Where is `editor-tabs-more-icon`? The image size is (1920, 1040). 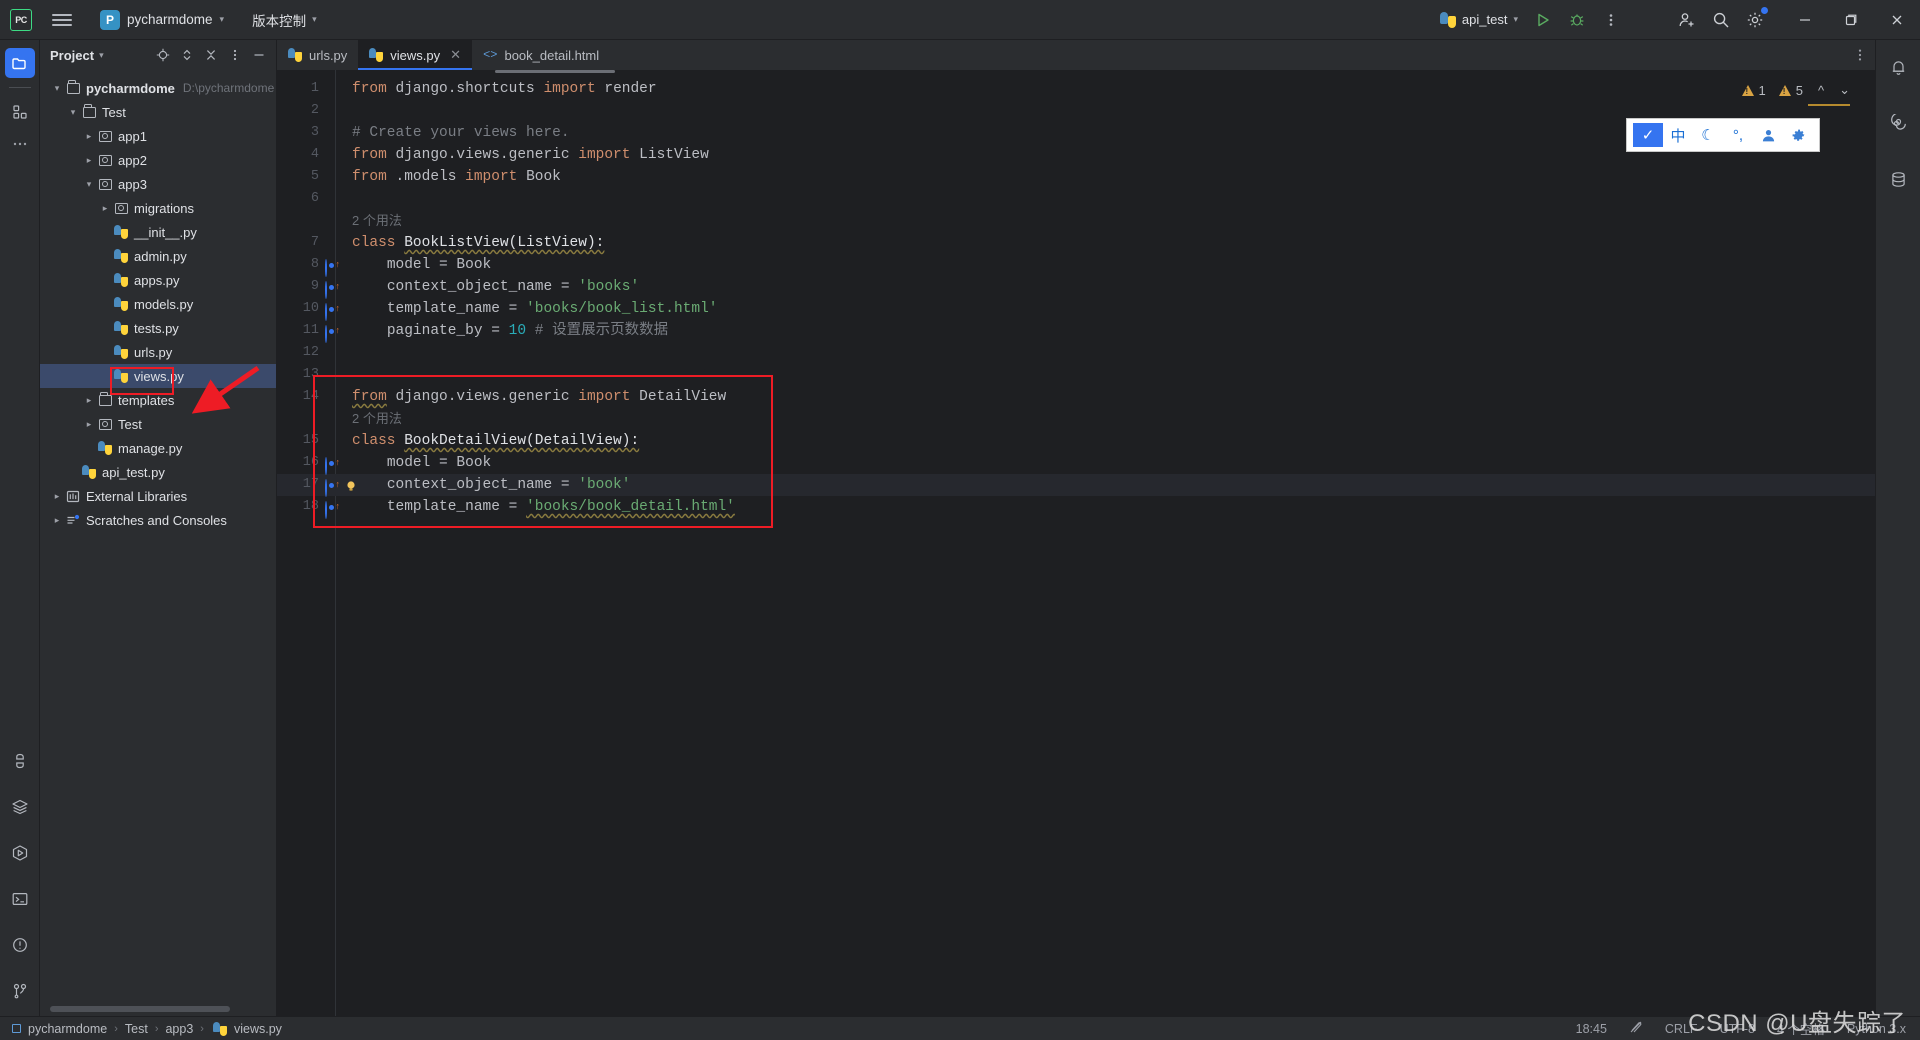
editor-tabs-more-icon is located at coordinates (1860, 55).